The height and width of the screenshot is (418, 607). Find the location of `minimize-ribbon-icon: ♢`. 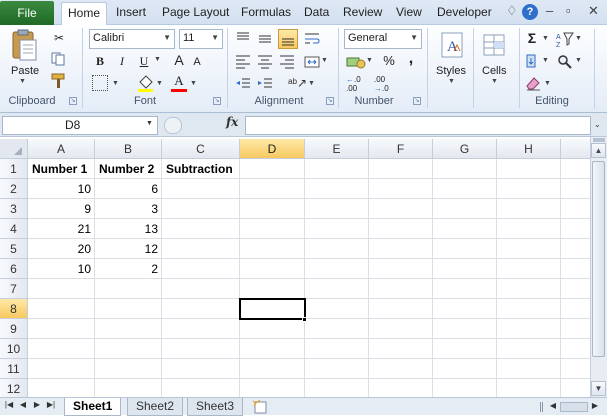

minimize-ribbon-icon: ♢ is located at coordinates (512, 11).